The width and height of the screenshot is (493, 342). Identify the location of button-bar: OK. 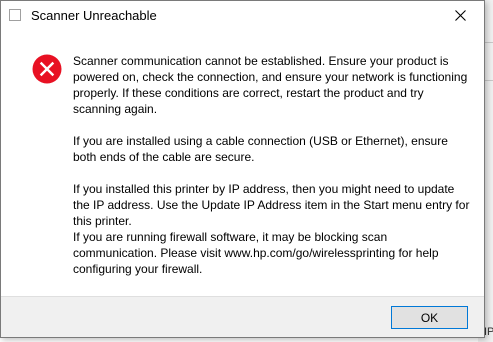
(242, 316).